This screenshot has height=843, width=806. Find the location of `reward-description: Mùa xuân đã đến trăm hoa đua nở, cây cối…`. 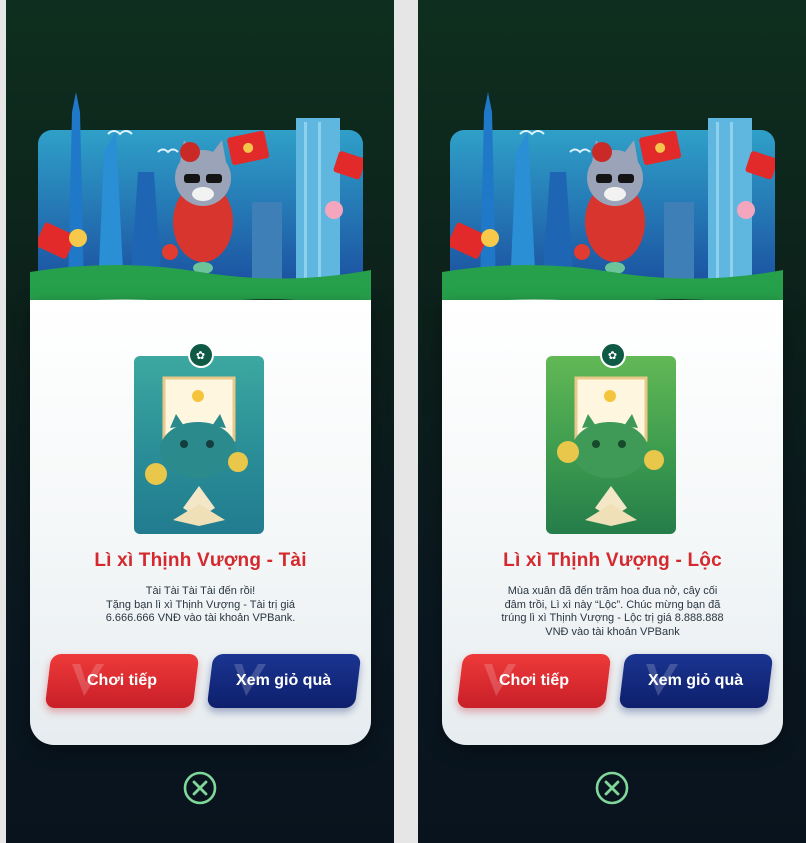

reward-description: Mùa xuân đã đến trăm hoa đua nở, cây cối… is located at coordinates (612, 612).